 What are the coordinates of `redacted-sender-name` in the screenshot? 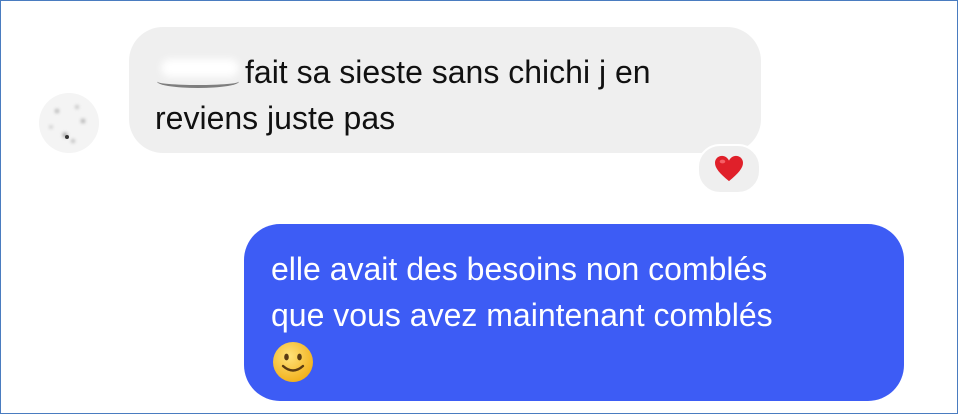 It's located at (197, 72).